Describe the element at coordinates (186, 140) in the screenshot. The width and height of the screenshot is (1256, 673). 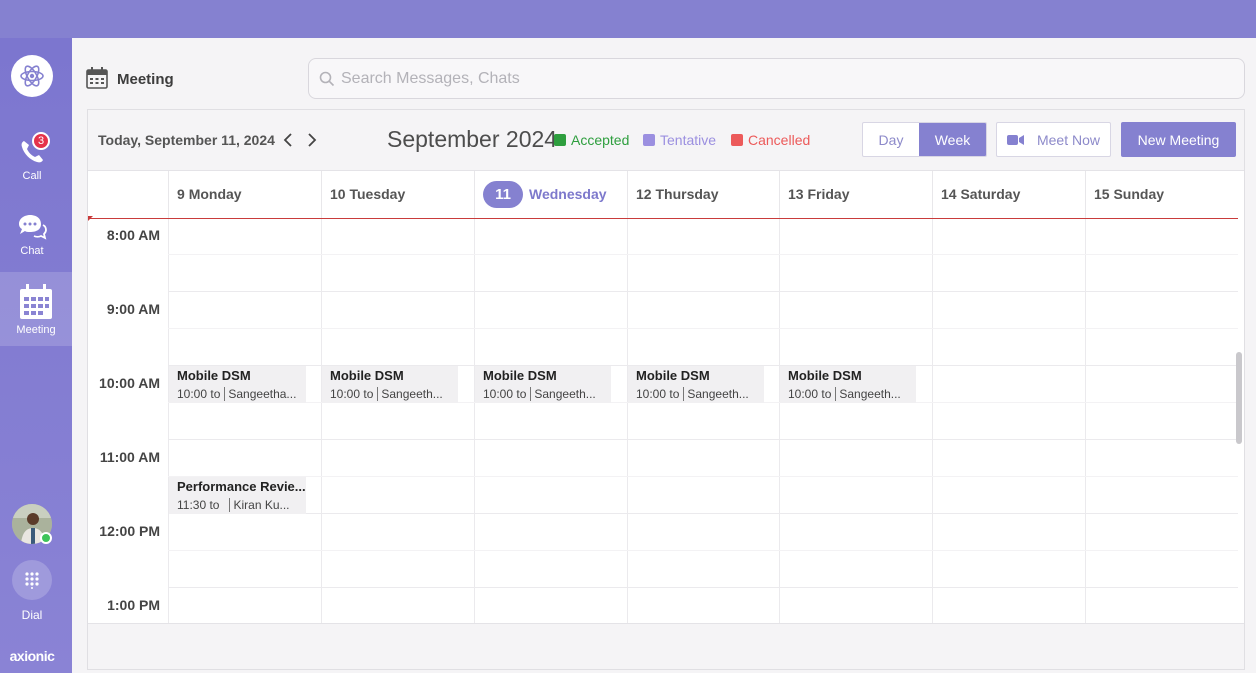
I see `today-date: Today, September 11, 2024` at that location.